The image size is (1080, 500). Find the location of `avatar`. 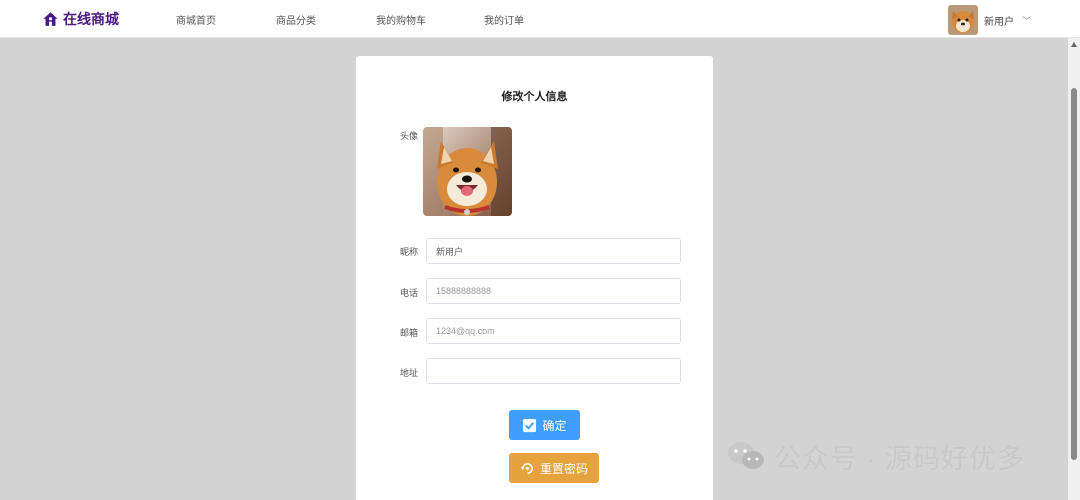

avatar is located at coordinates (963, 20).